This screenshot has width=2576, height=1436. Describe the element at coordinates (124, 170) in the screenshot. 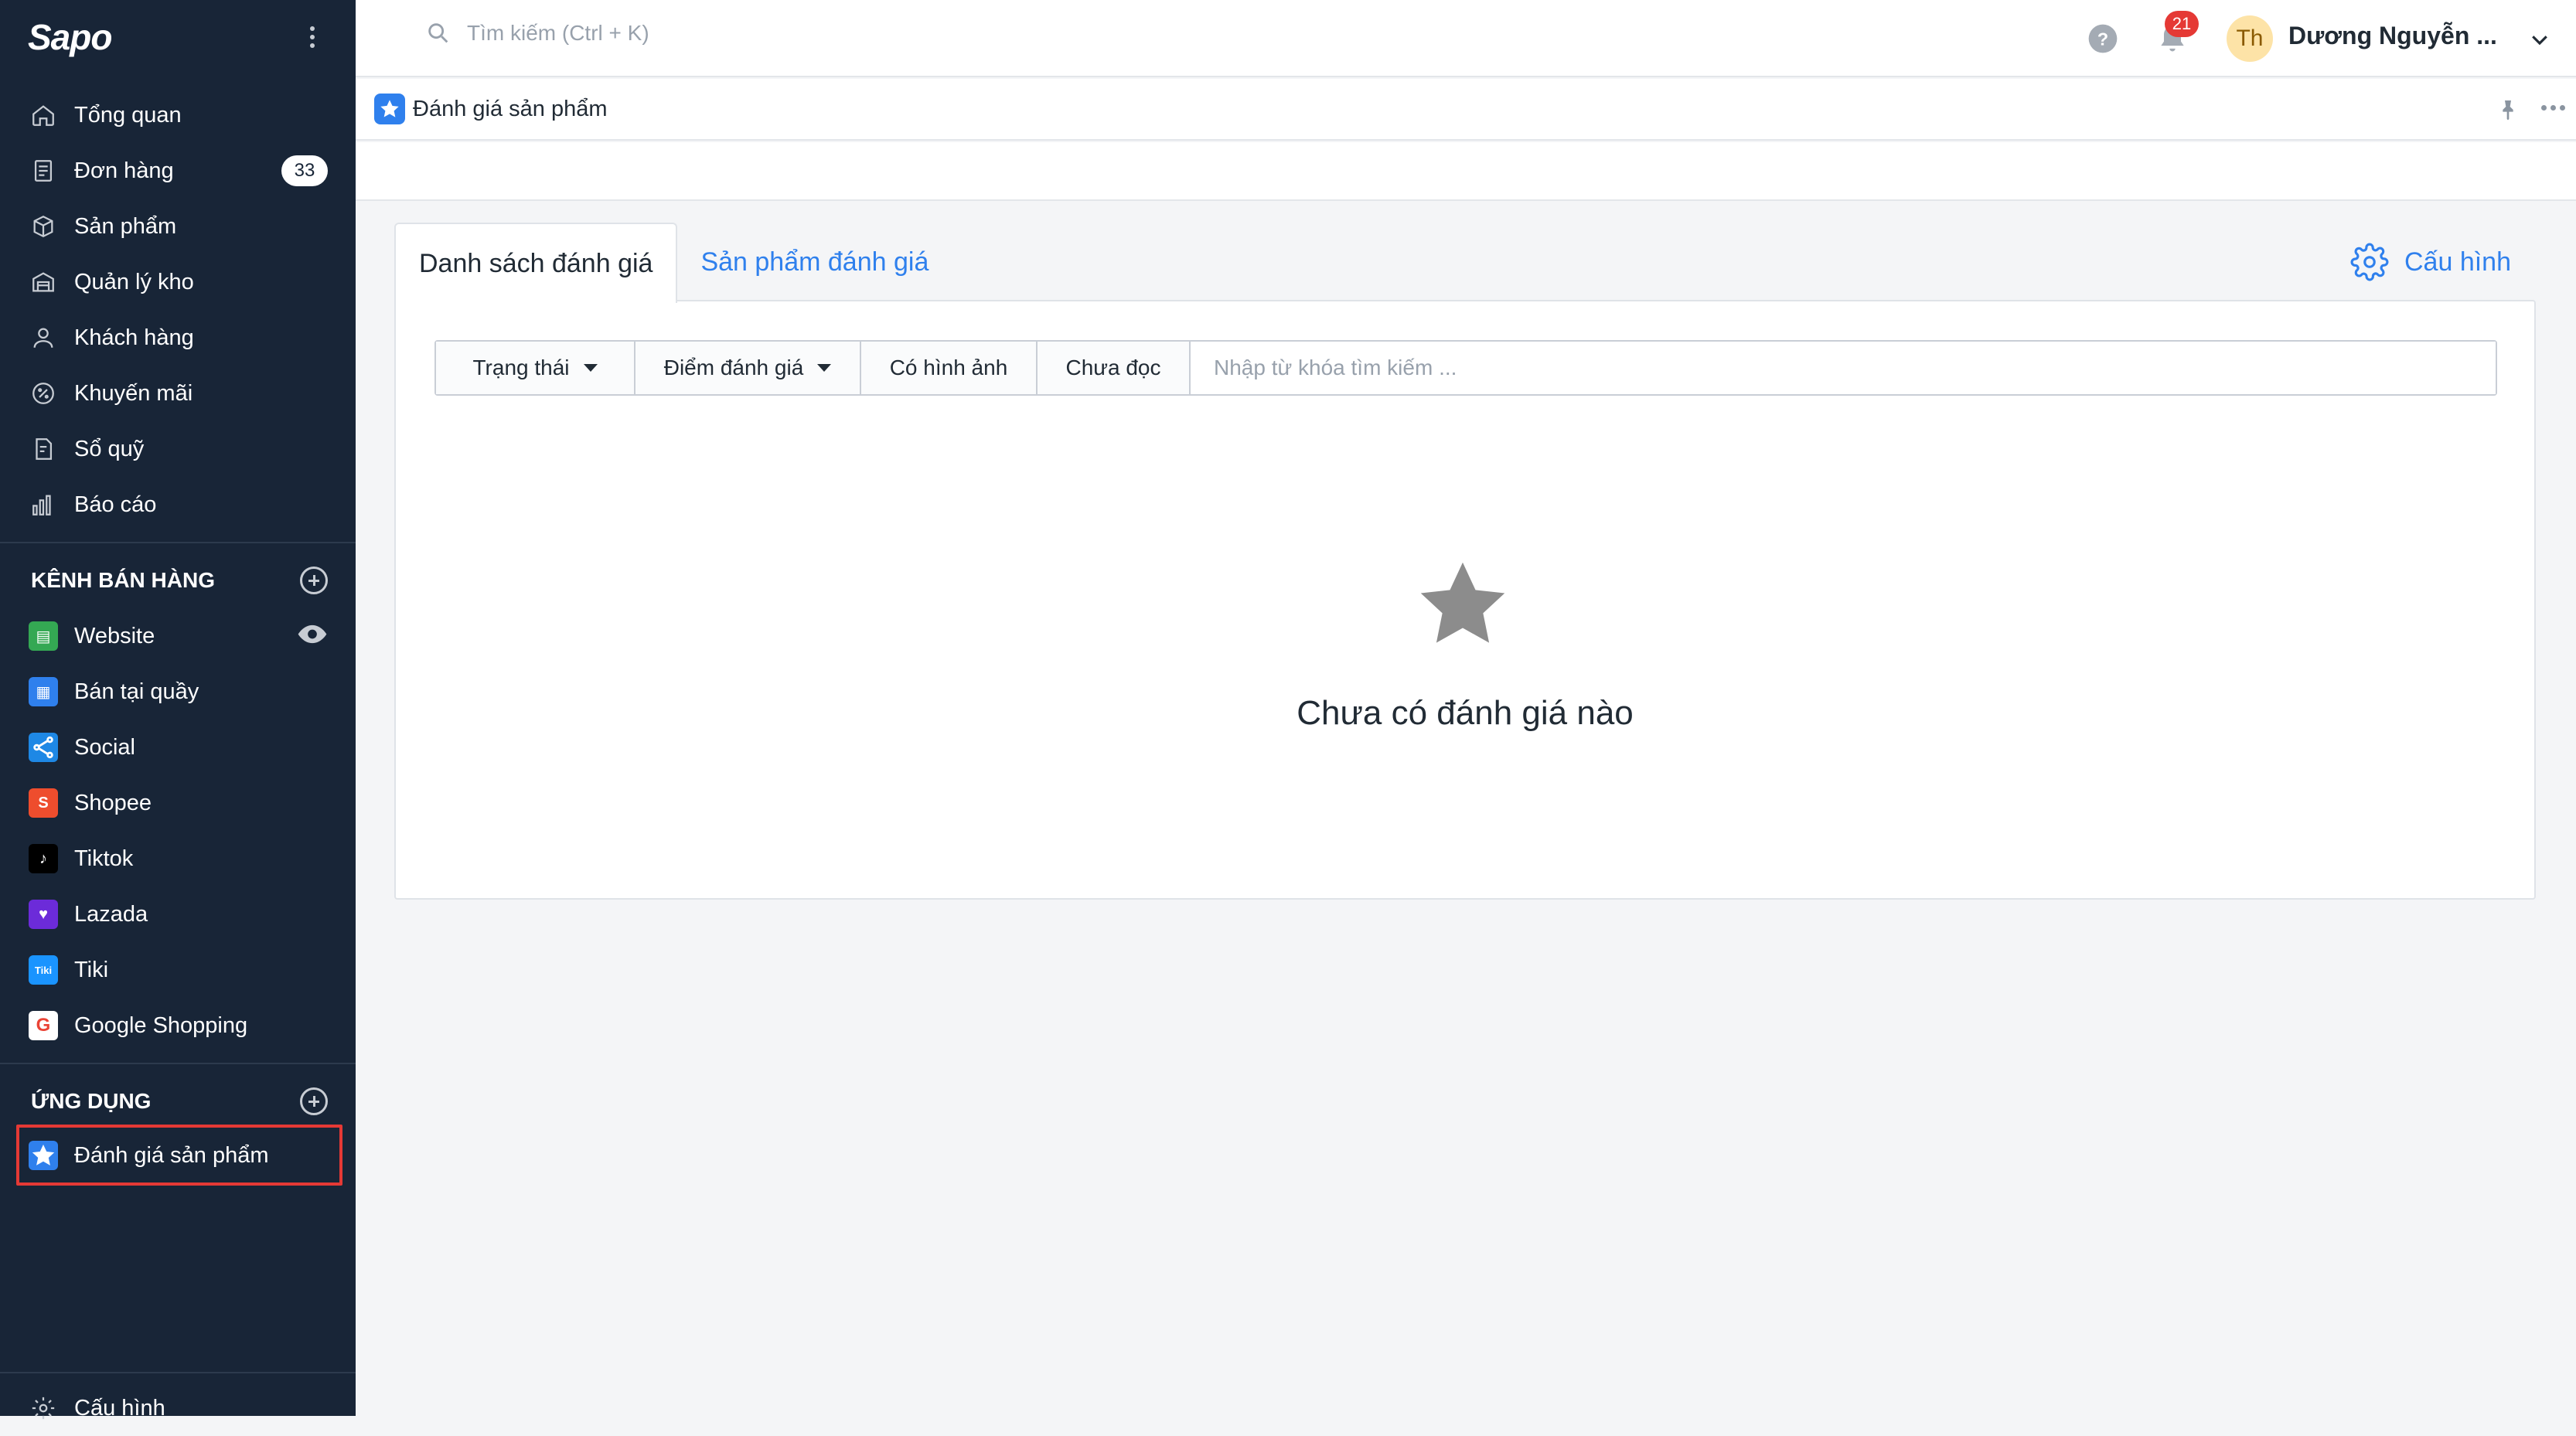

I see `sidebar-item-label: Đơn hàng` at that location.